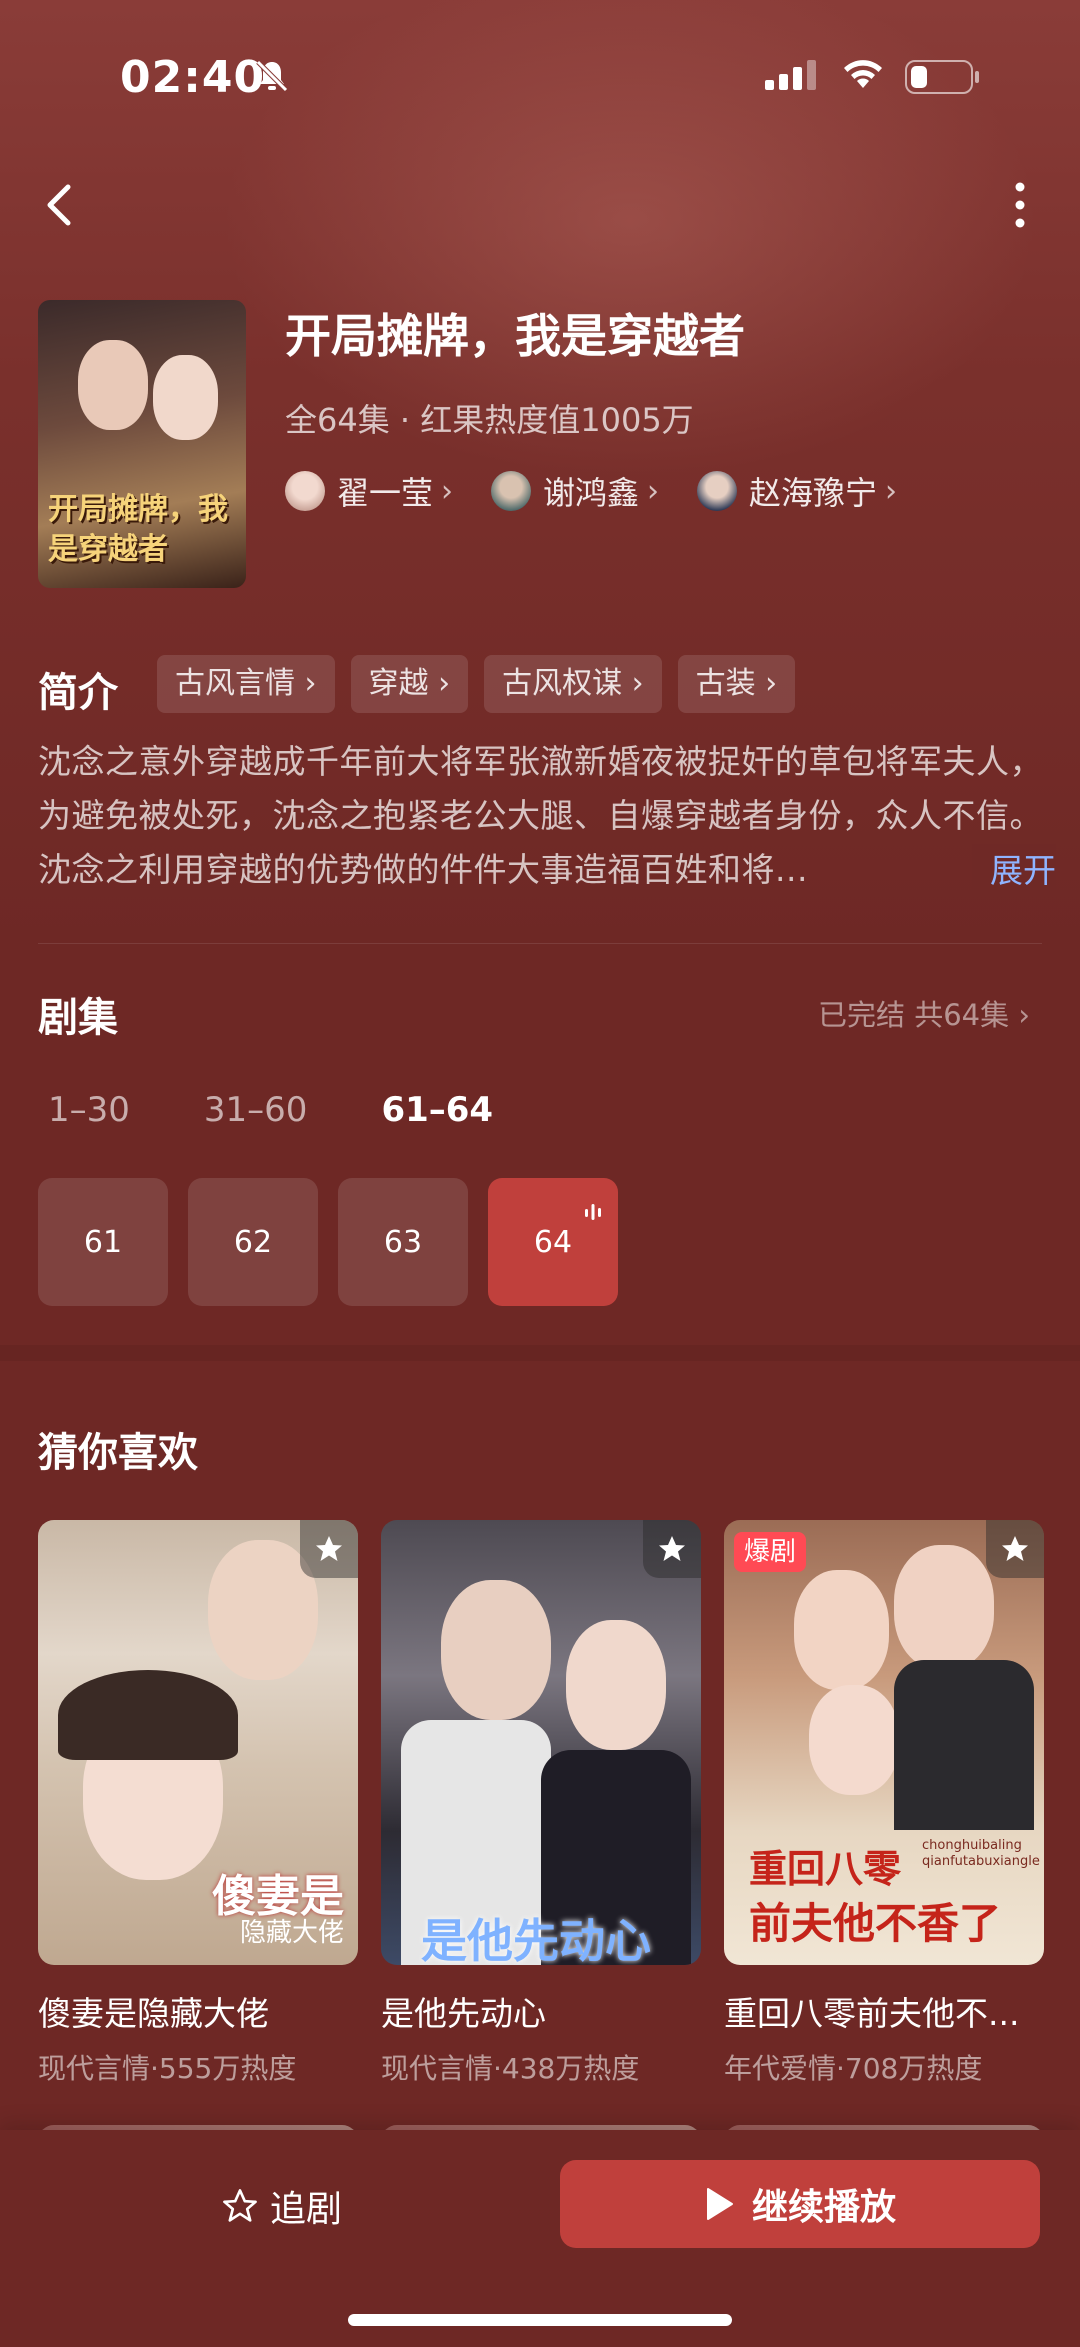 The image size is (1080, 2347). I want to click on poster-title-text: 开局摊牌，我是穿越者, so click(138, 529).